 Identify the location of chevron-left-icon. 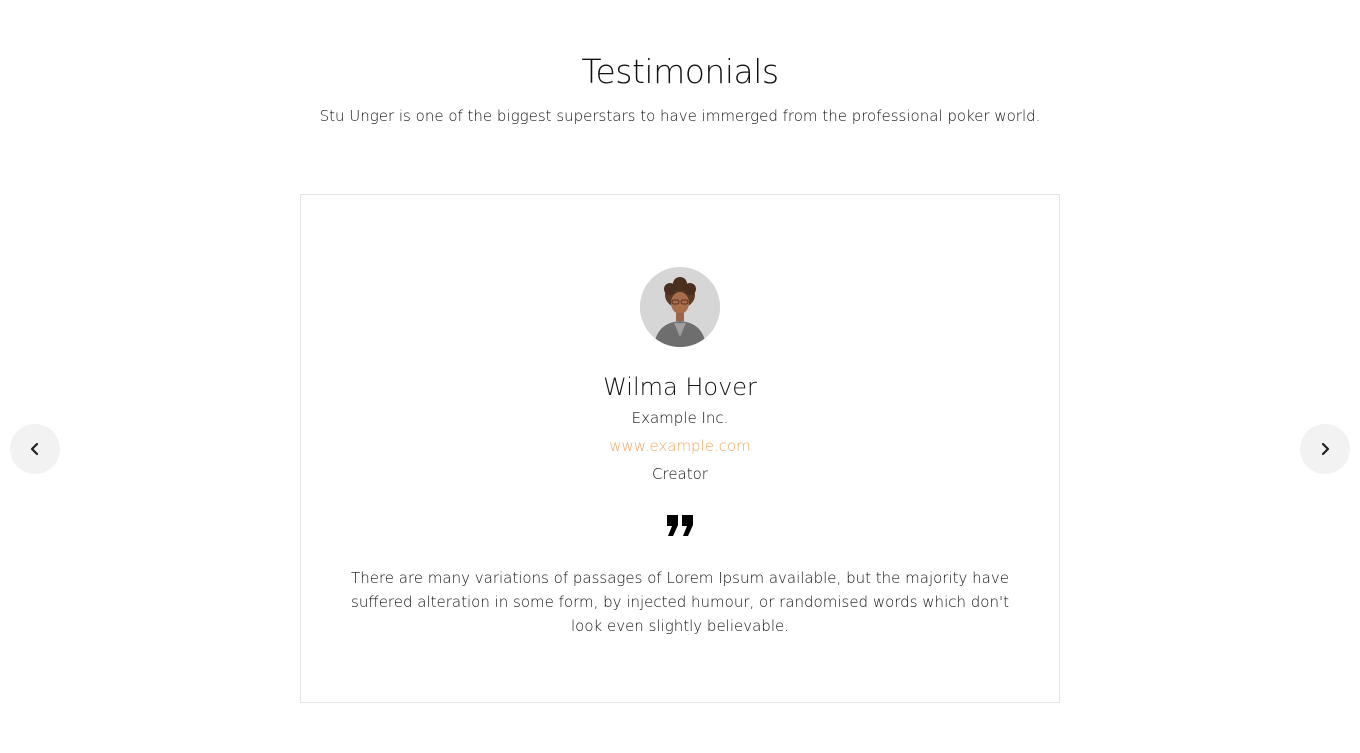
(34, 449).